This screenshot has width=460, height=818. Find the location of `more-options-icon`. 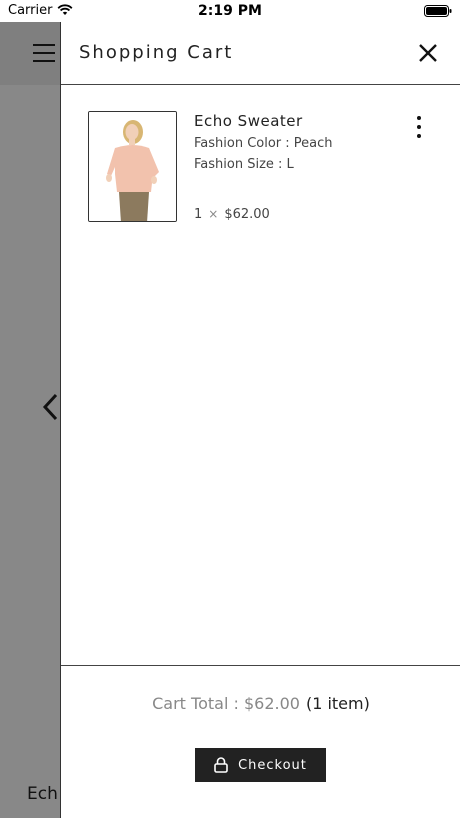

more-options-icon is located at coordinates (419, 129).